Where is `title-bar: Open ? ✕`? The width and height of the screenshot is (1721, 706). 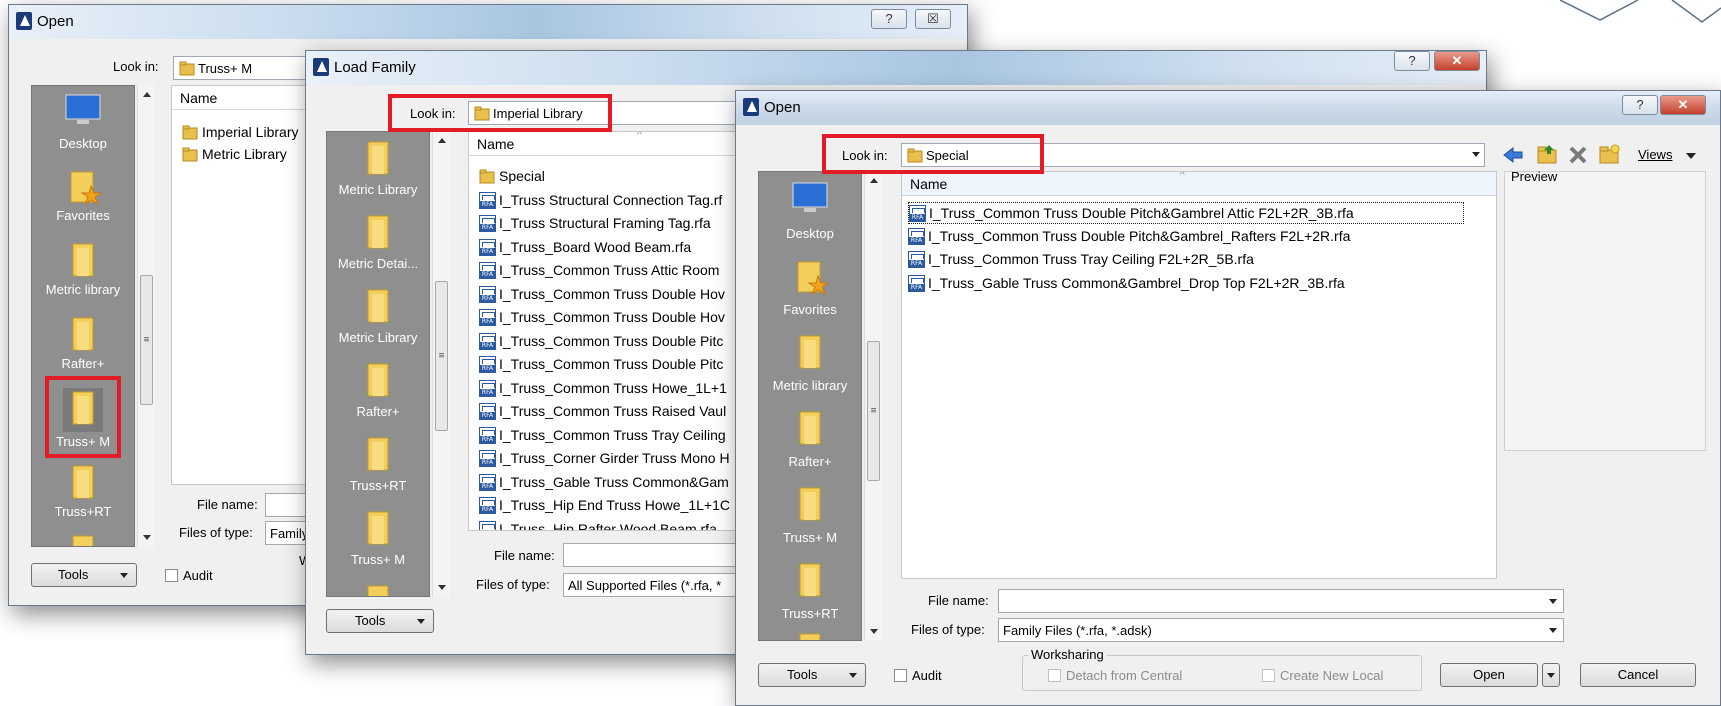
title-bar: Open ? ✕ is located at coordinates (1228, 108).